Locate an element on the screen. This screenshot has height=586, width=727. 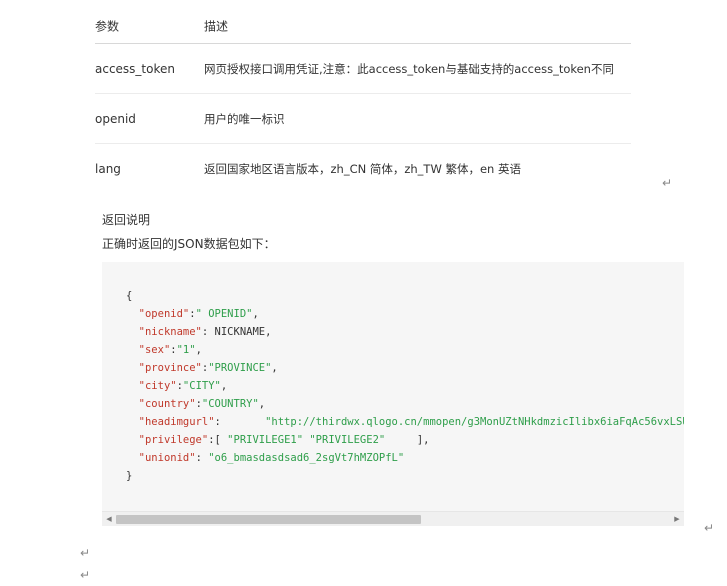
code-key: "sex" is located at coordinates (154, 350).